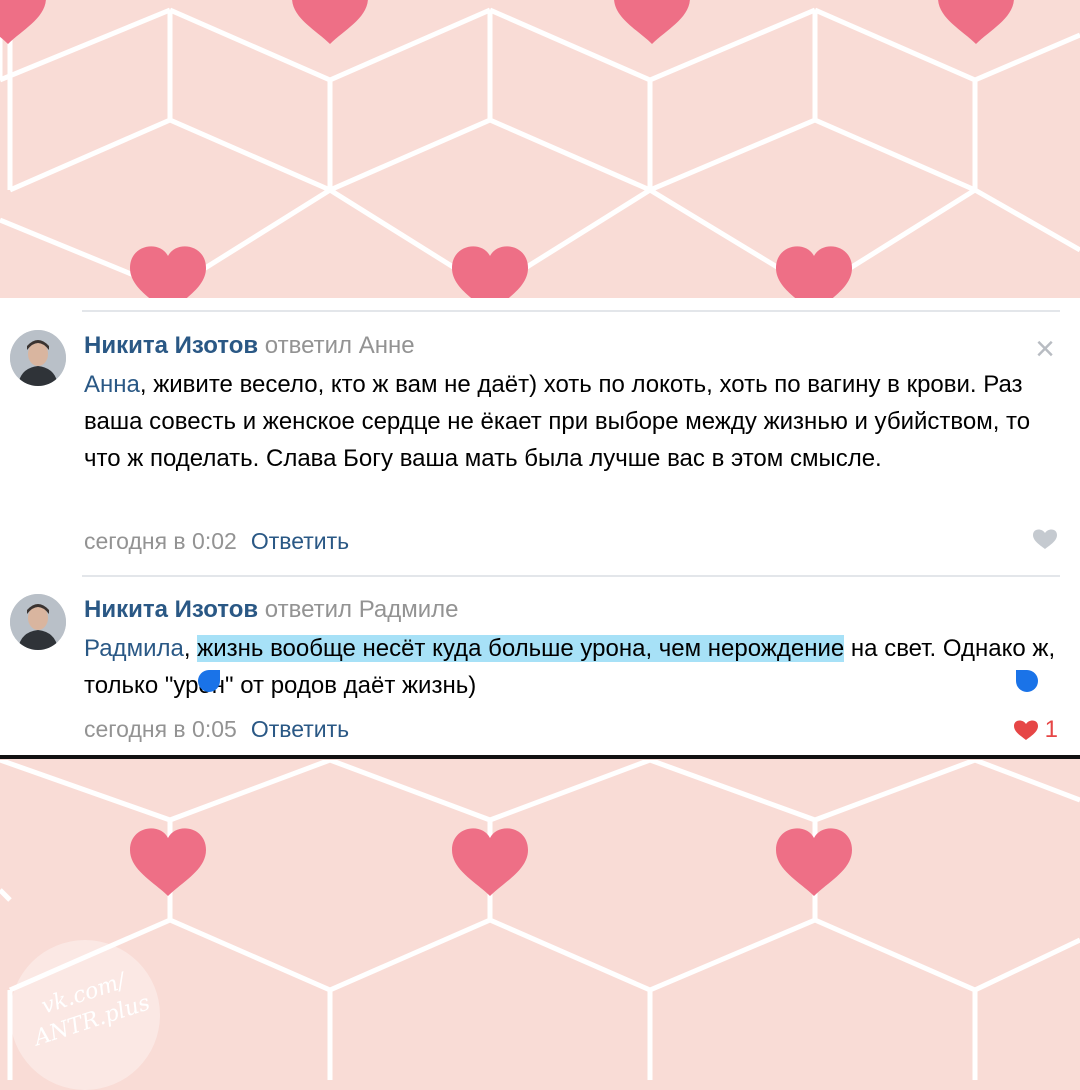  I want to click on comment-date: сегодня в 0:02, so click(160, 541).